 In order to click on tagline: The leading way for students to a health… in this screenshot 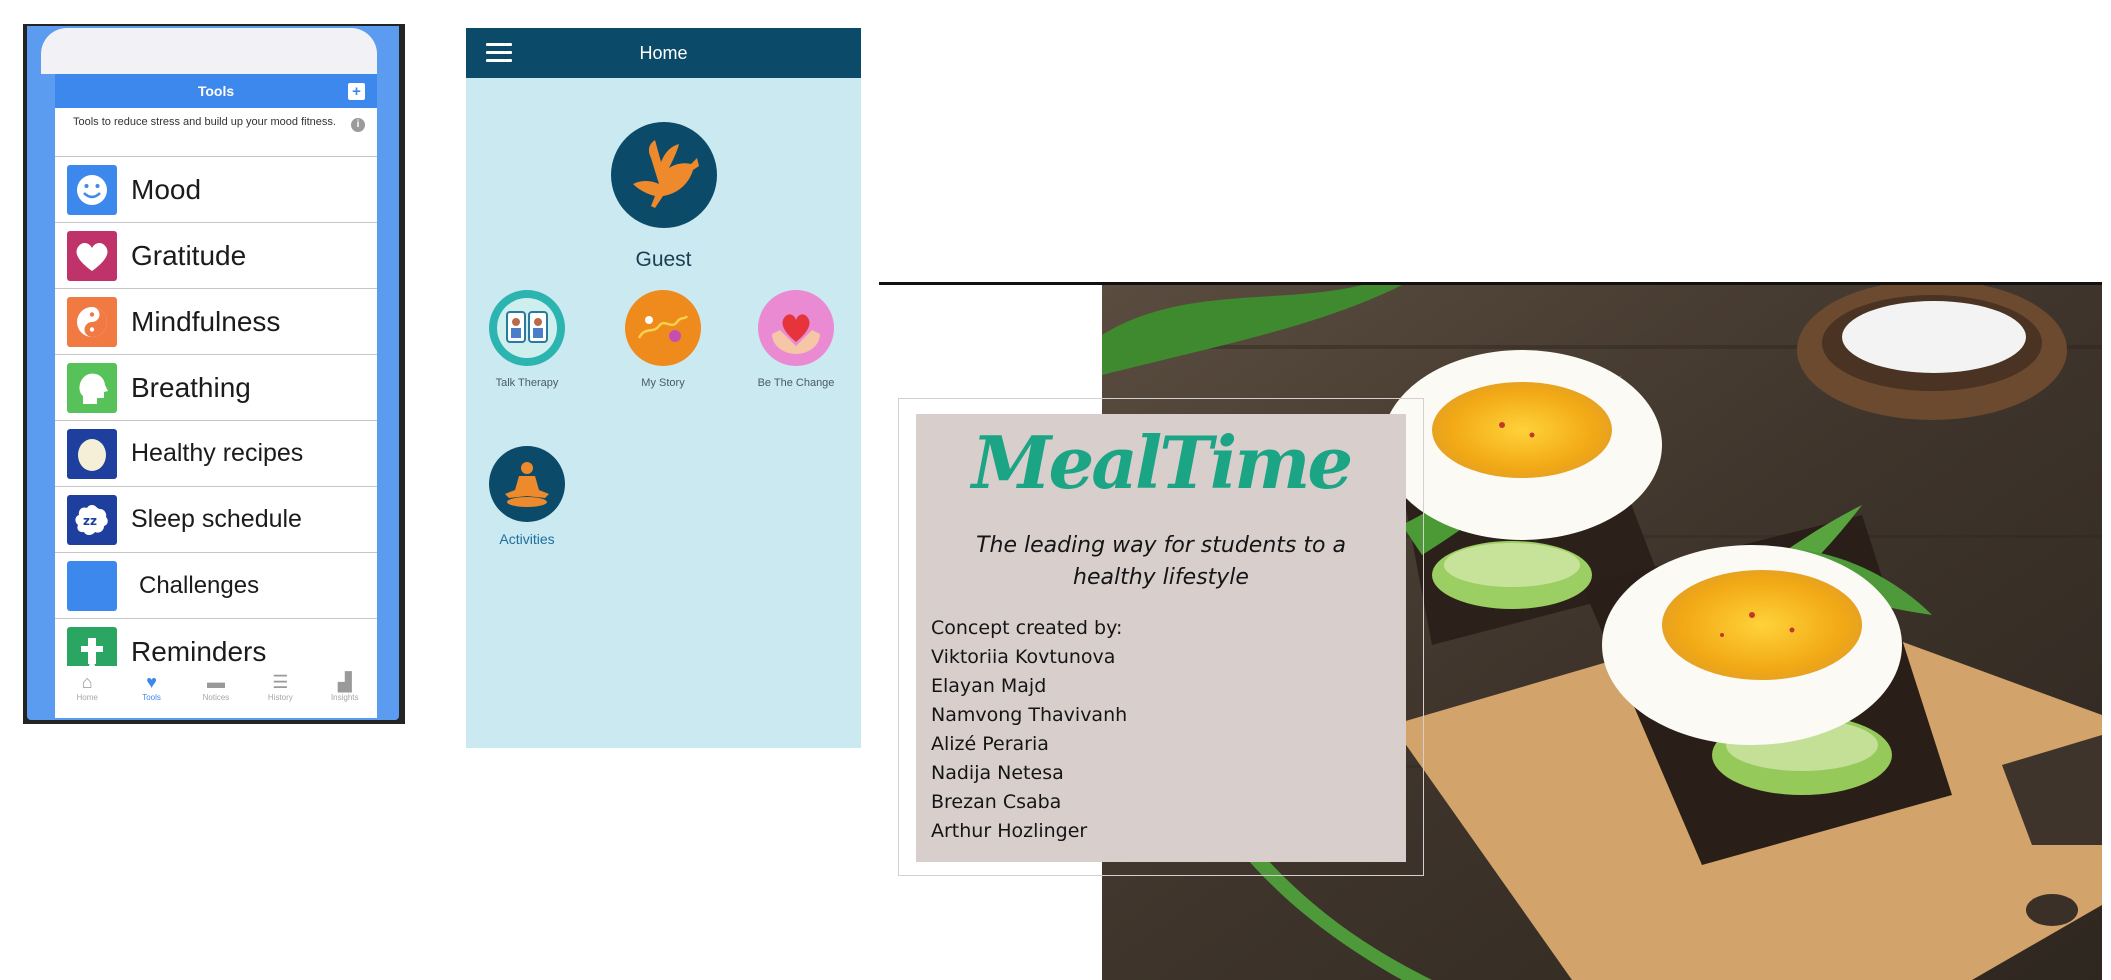, I will do `click(1161, 561)`.